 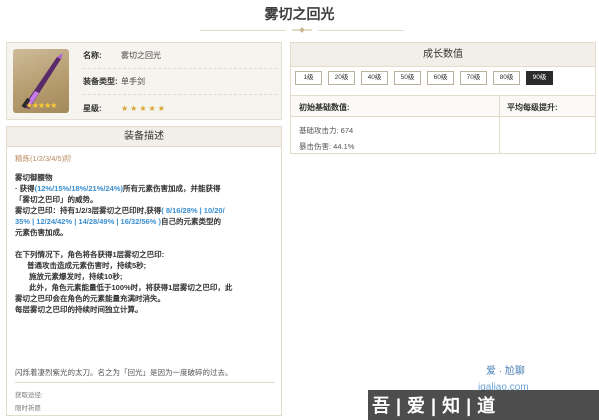 What do you see at coordinates (141, 55) in the screenshot?
I see `name-value: 雾切之回光` at bounding box center [141, 55].